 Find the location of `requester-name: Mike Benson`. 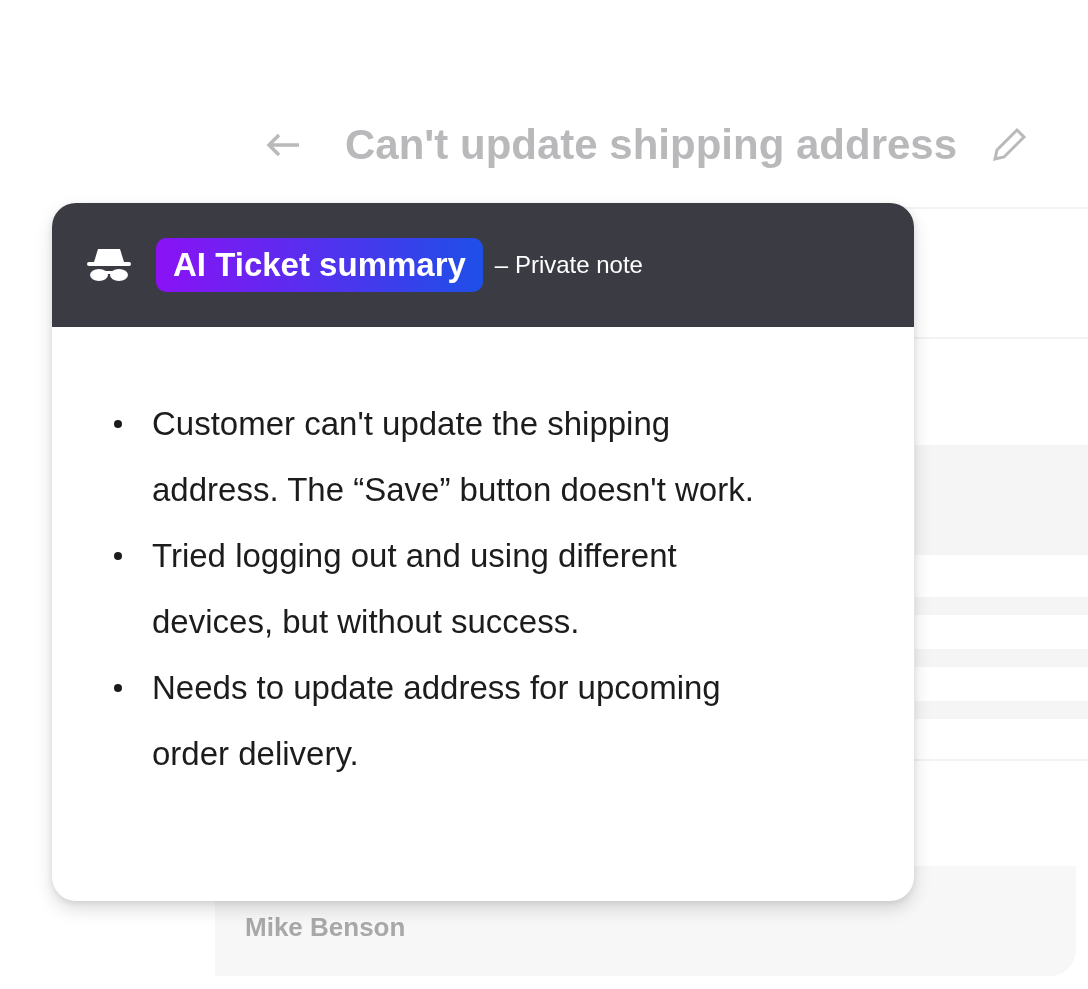

requester-name: Mike Benson is located at coordinates (325, 927).